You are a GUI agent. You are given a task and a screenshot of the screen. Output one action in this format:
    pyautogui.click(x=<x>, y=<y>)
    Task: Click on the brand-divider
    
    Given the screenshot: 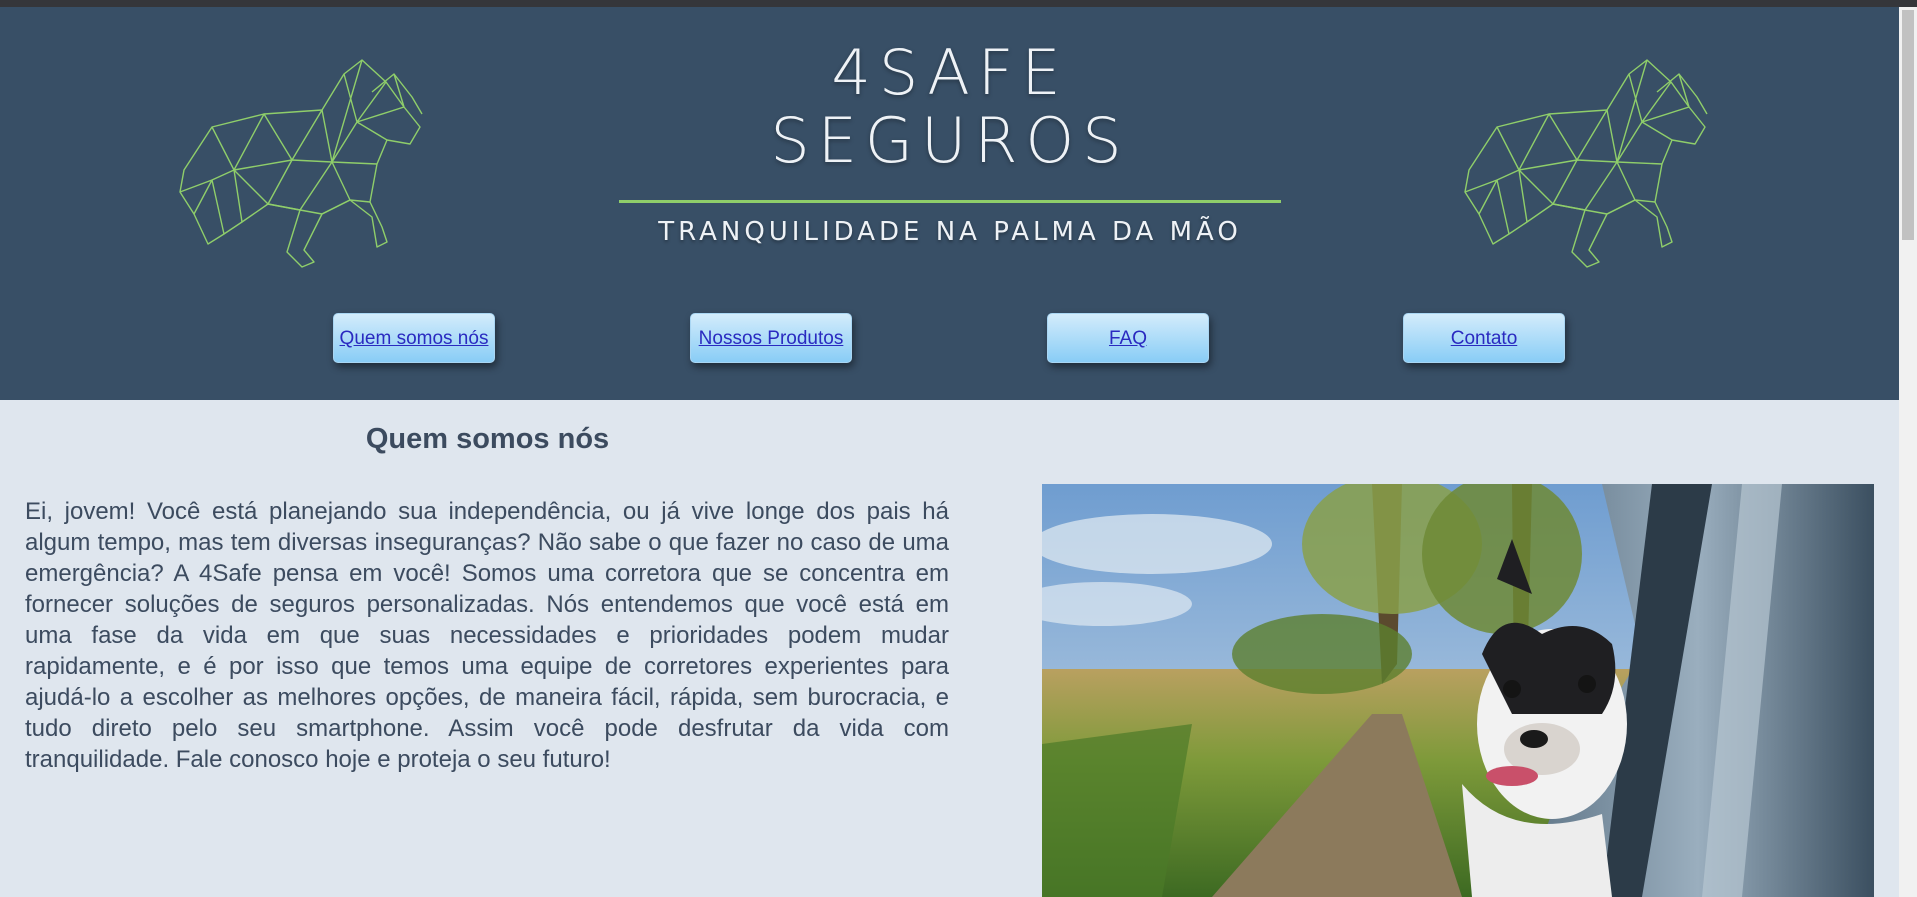 What is the action you would take?
    pyautogui.click(x=950, y=201)
    